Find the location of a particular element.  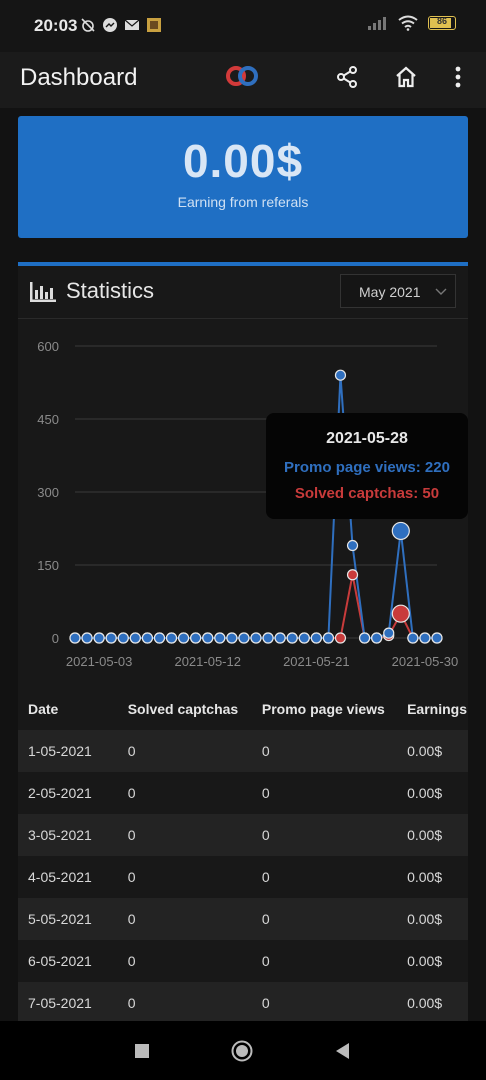

y-tick-label: 300 is located at coordinates (48, 492).